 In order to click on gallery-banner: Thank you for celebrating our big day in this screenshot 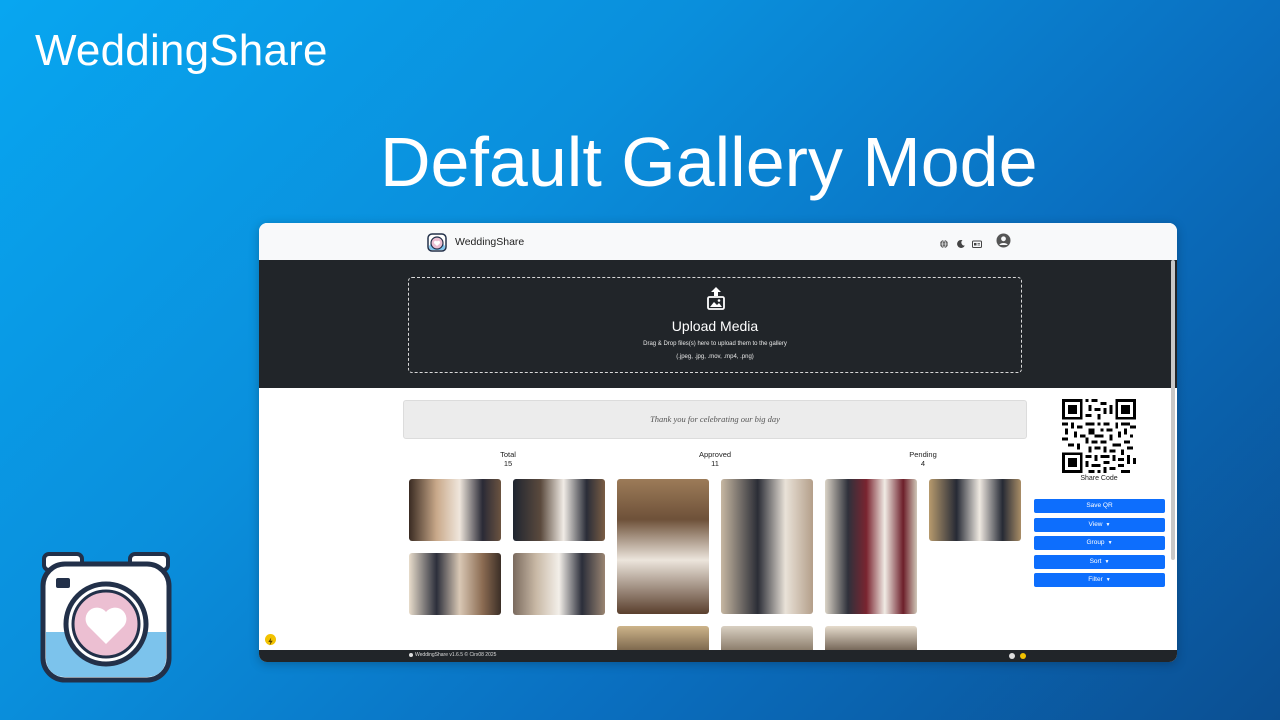, I will do `click(715, 419)`.